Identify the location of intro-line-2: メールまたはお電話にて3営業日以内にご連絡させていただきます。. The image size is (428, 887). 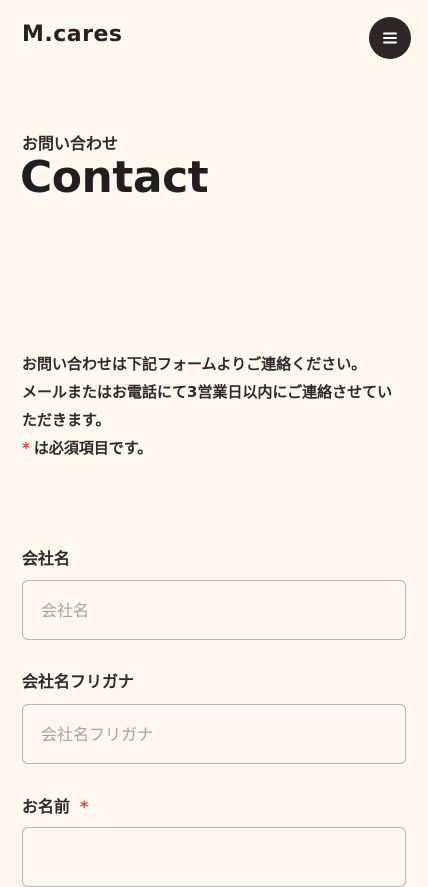
(207, 406).